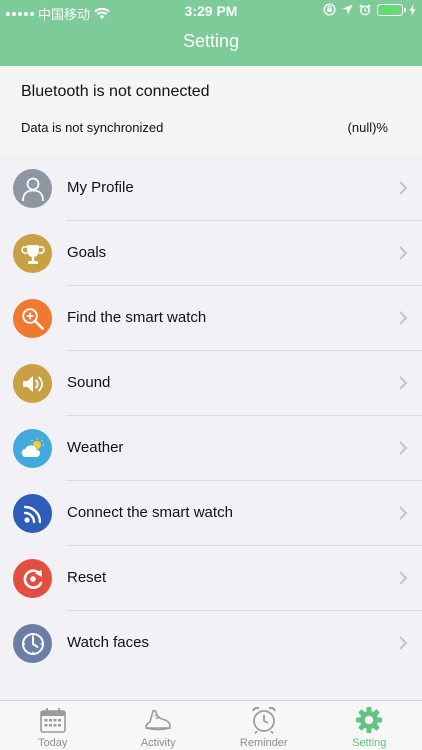 The width and height of the screenshot is (422, 750). Describe the element at coordinates (365, 9) in the screenshot. I see `alarm-icon` at that location.